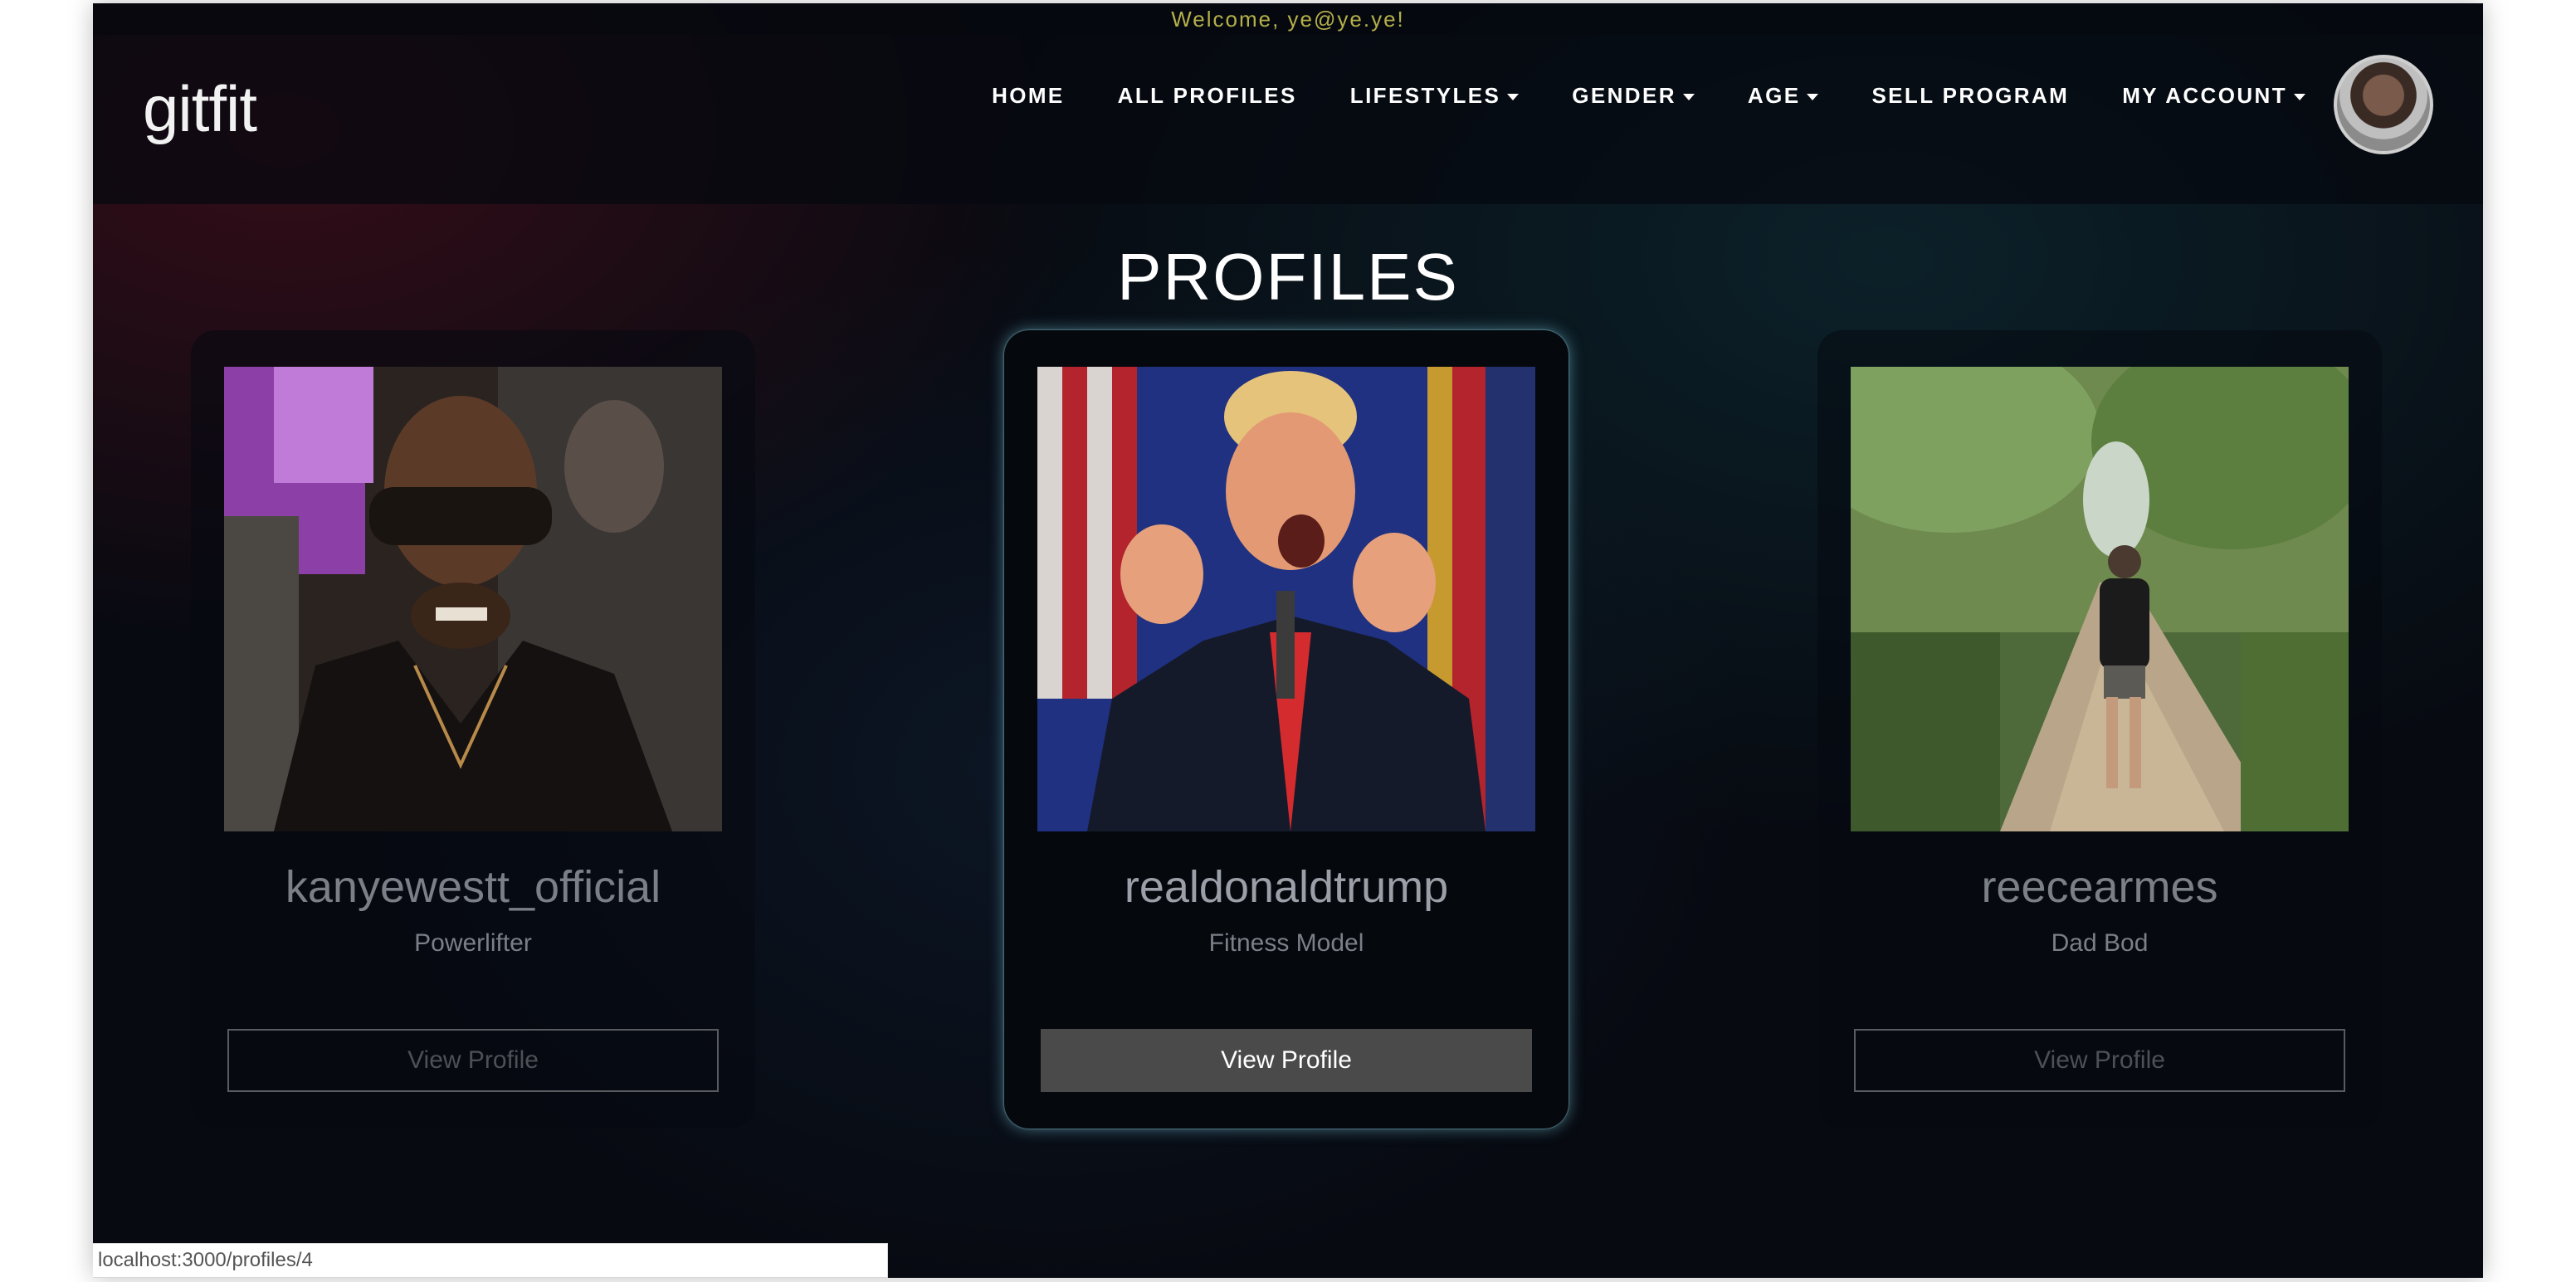  I want to click on profile-username: kanyewestt_official, so click(473, 887).